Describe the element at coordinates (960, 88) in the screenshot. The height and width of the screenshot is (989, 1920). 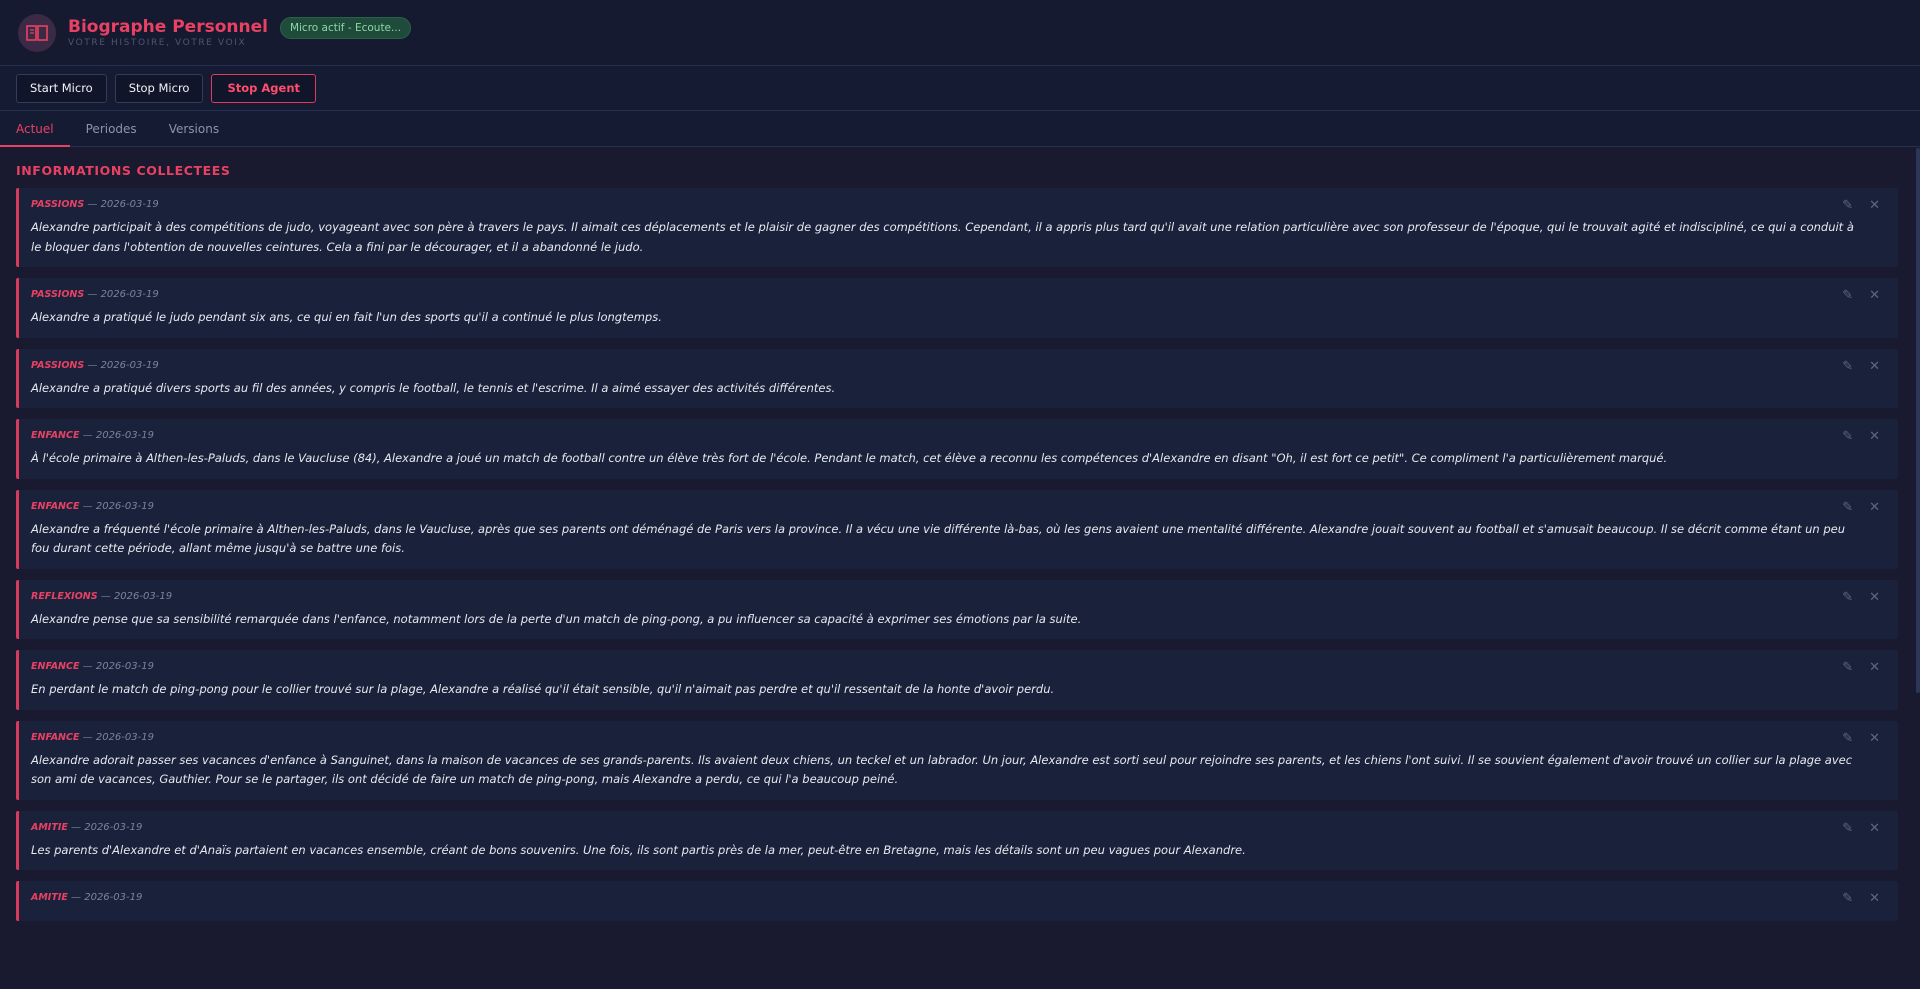
I see `toolbar: Start Micro Stop Micro Stop Agent` at that location.